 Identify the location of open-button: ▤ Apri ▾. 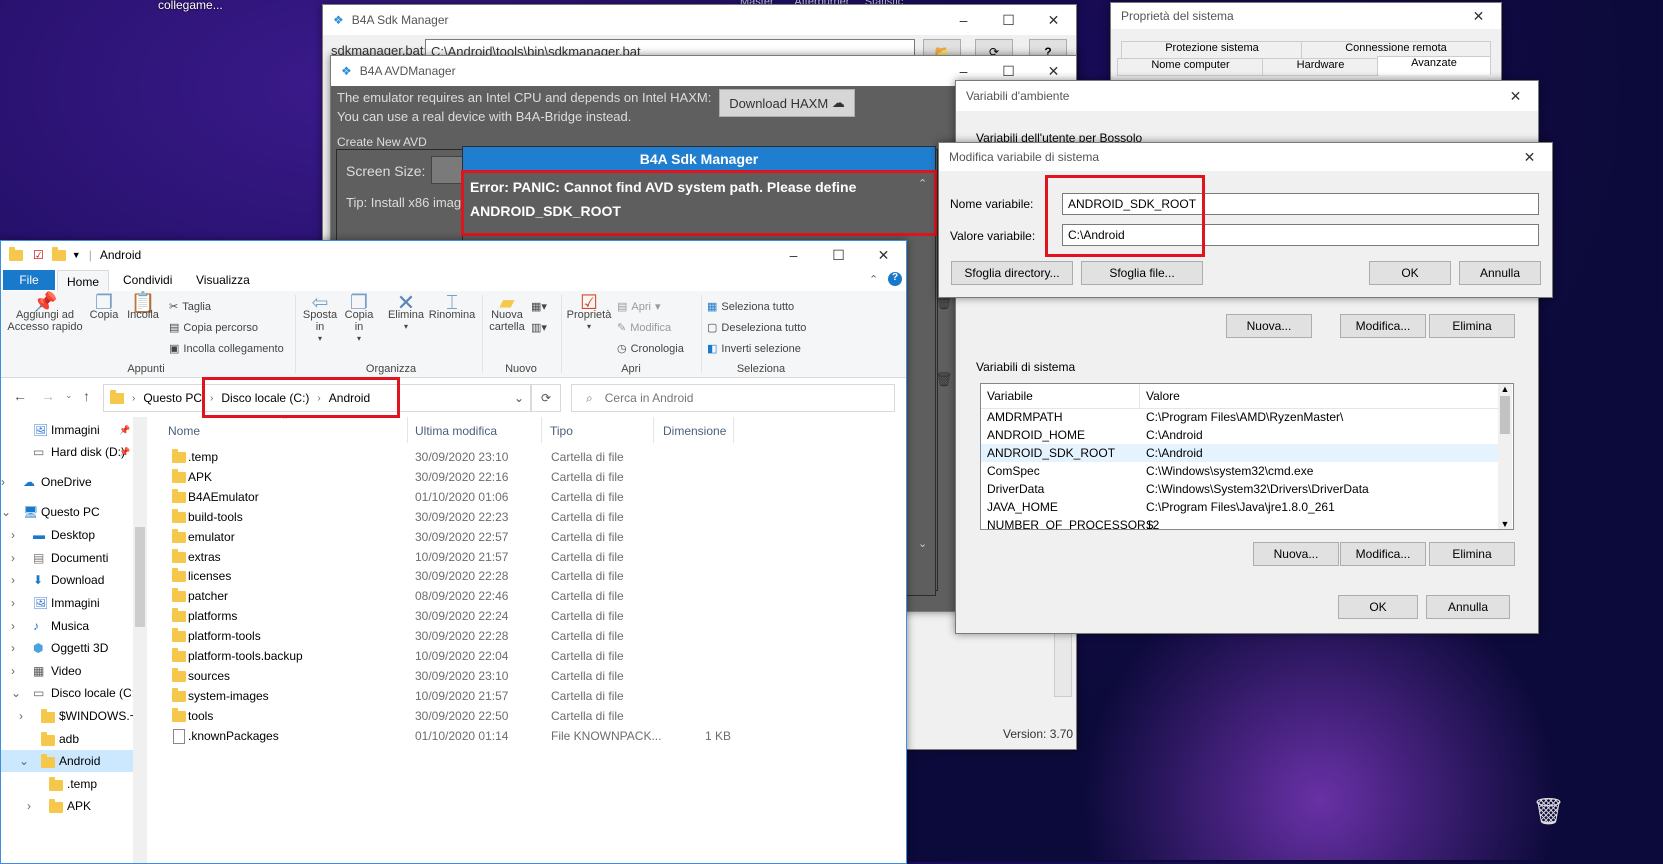
(639, 307).